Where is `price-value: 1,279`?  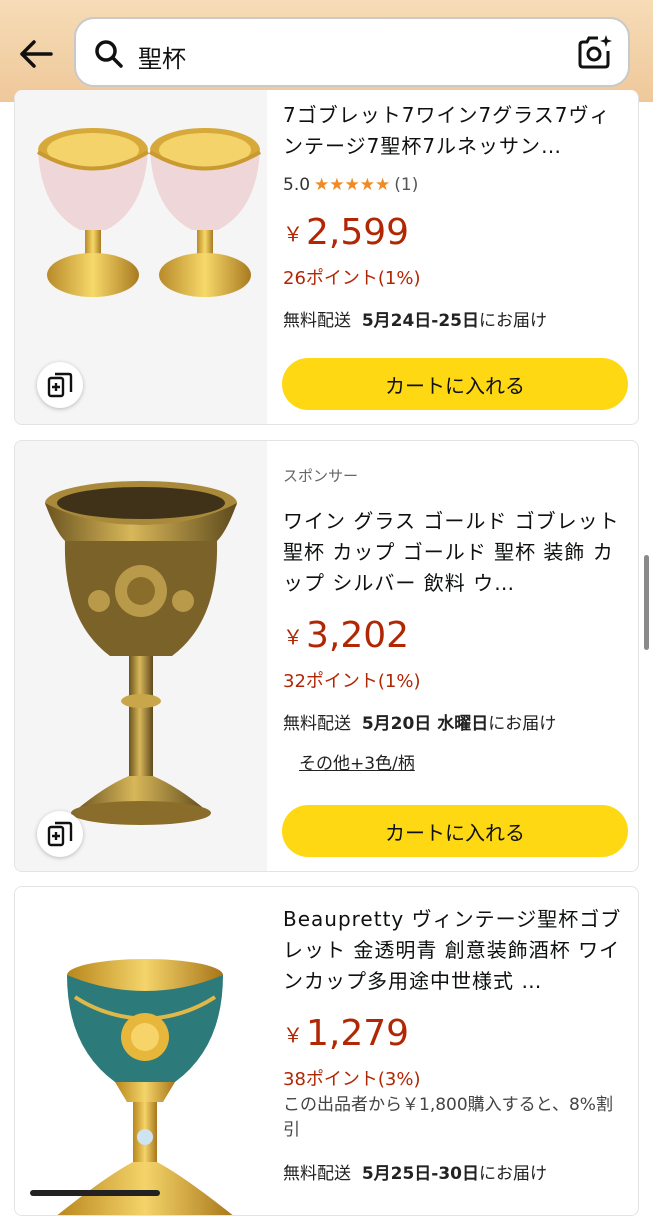
price-value: 1,279 is located at coordinates (358, 1033).